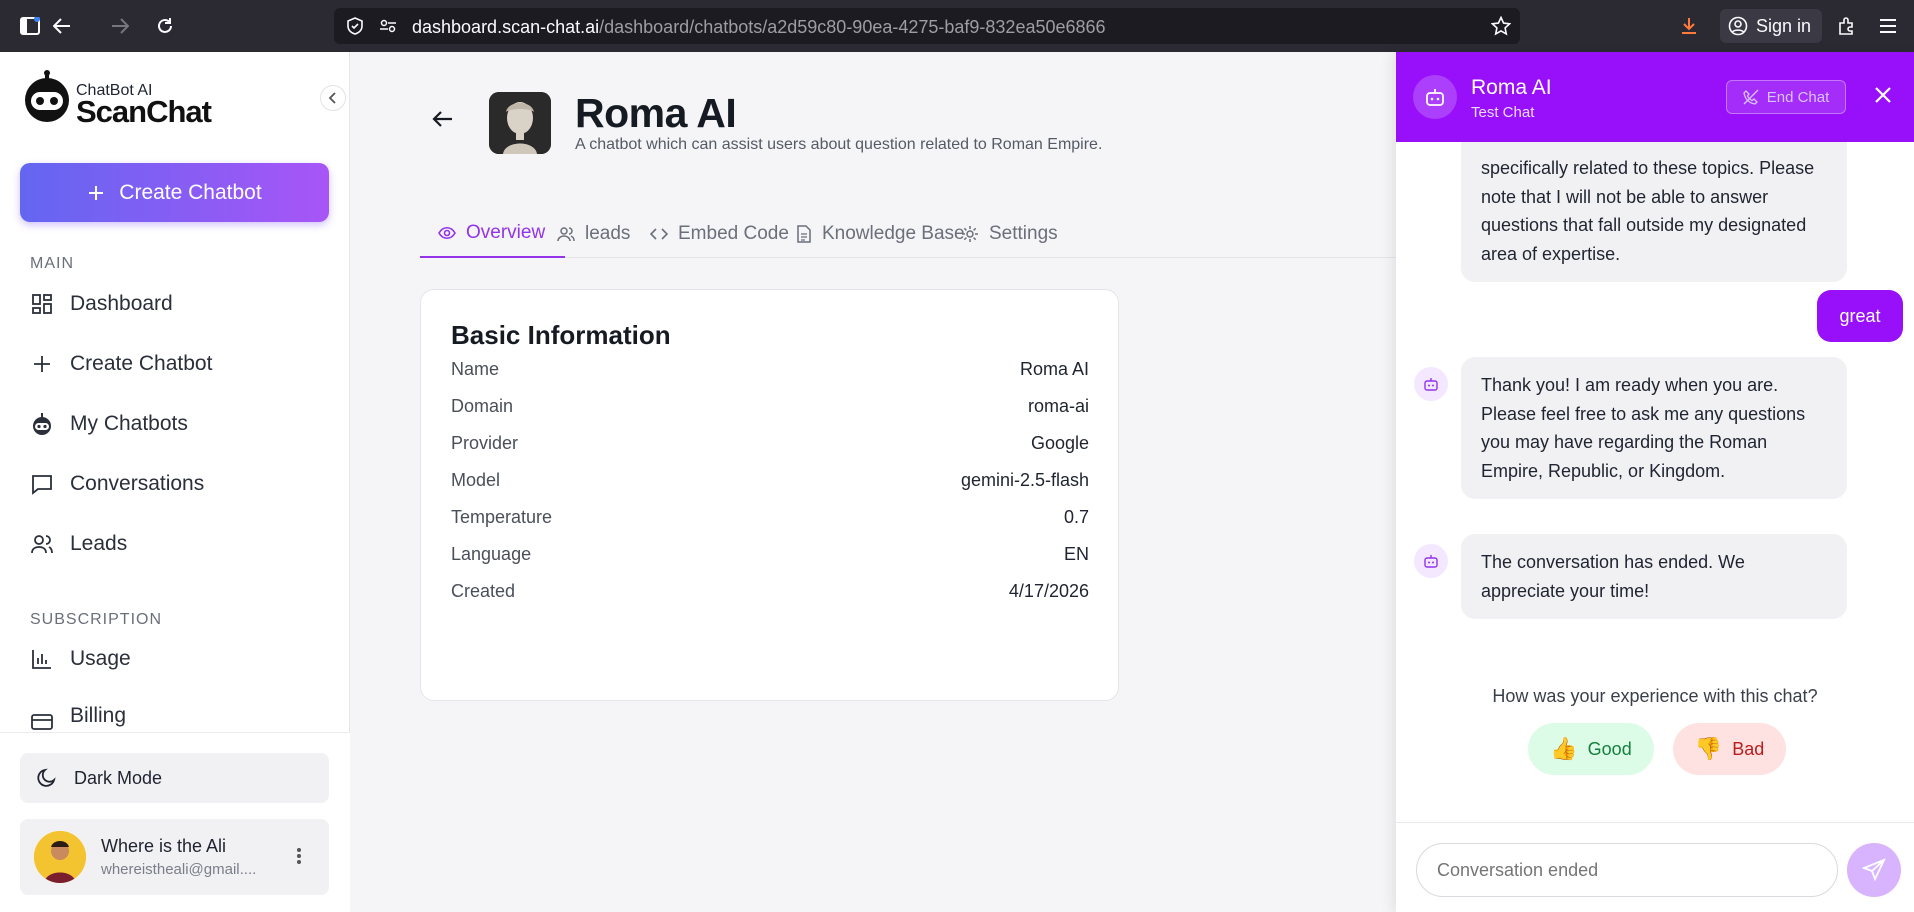 Image resolution: width=1914 pixels, height=912 pixels. Describe the element at coordinates (1503, 112) in the screenshot. I see `chat-status: Test Chat` at that location.